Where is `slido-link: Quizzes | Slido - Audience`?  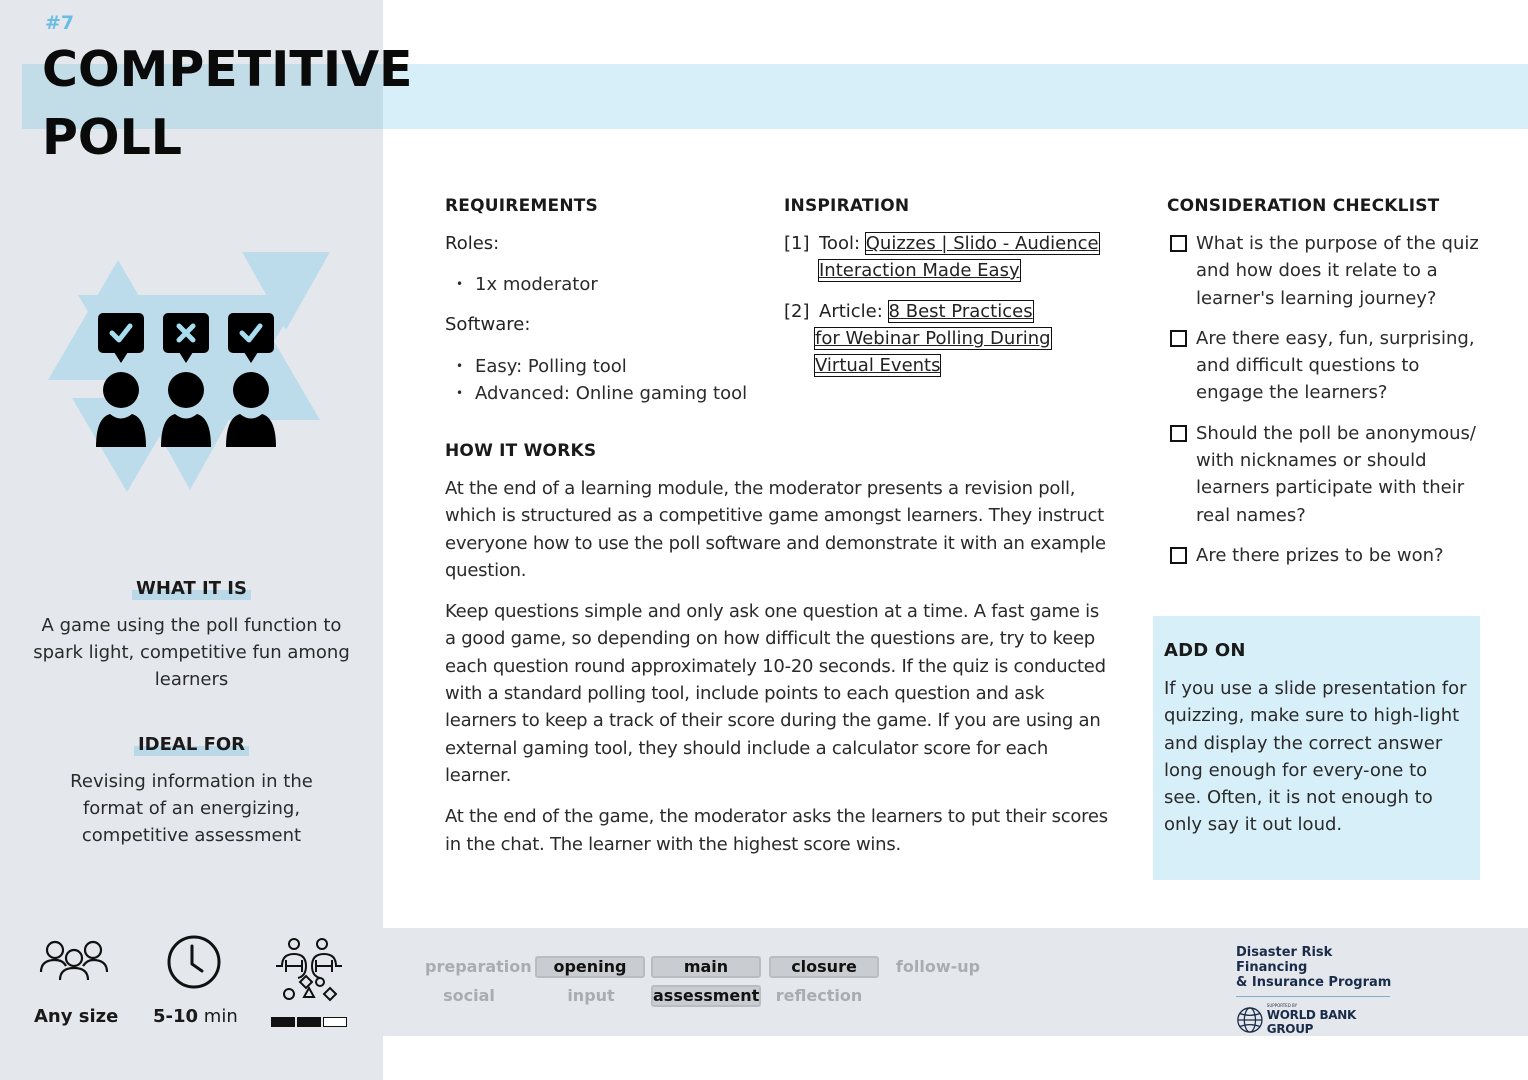
slido-link: Quizzes | Slido - Audience is located at coordinates (982, 243).